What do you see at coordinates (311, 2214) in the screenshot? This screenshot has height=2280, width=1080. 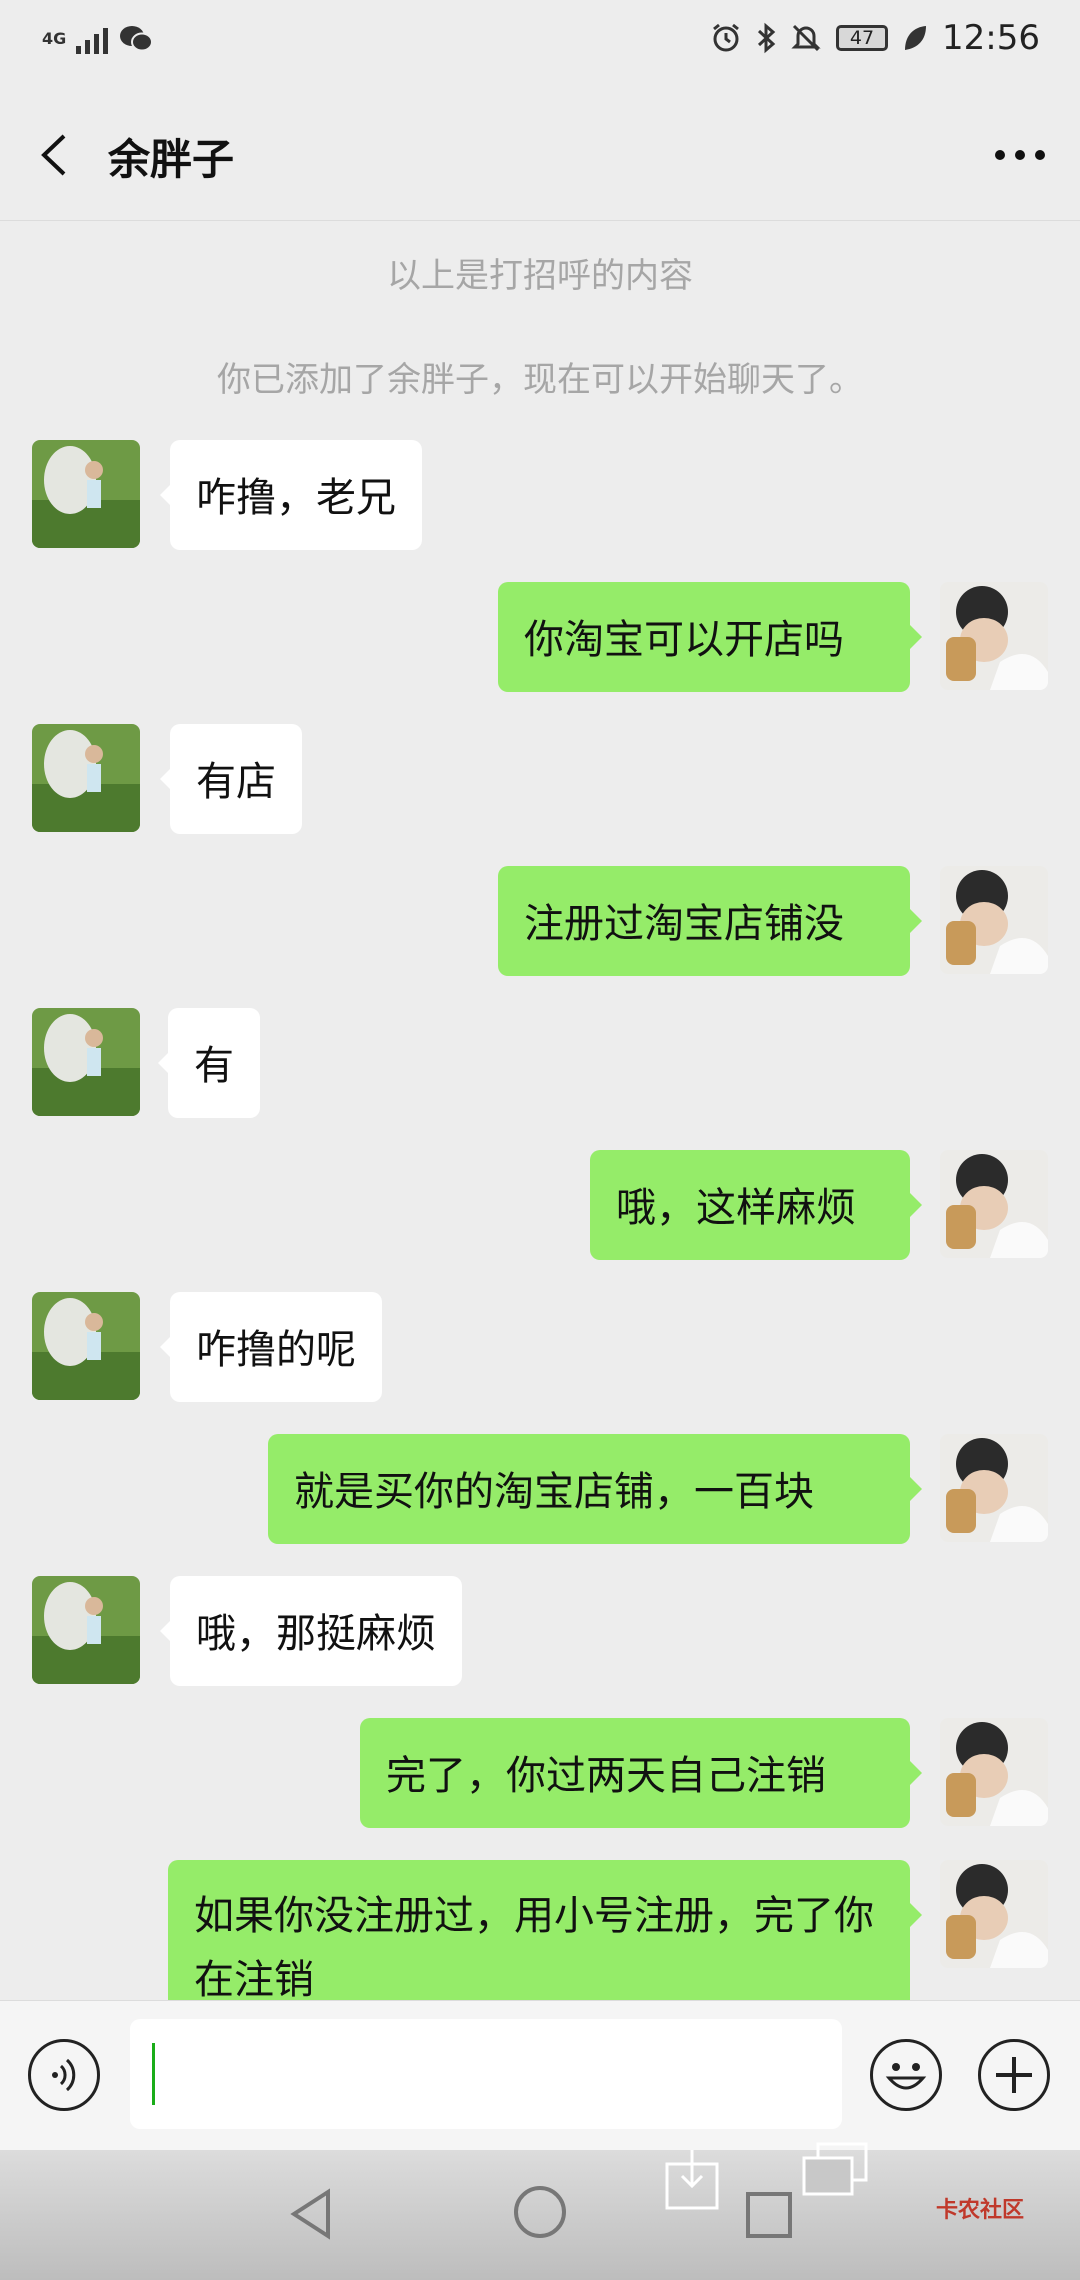 I see `back-triangle-icon` at bounding box center [311, 2214].